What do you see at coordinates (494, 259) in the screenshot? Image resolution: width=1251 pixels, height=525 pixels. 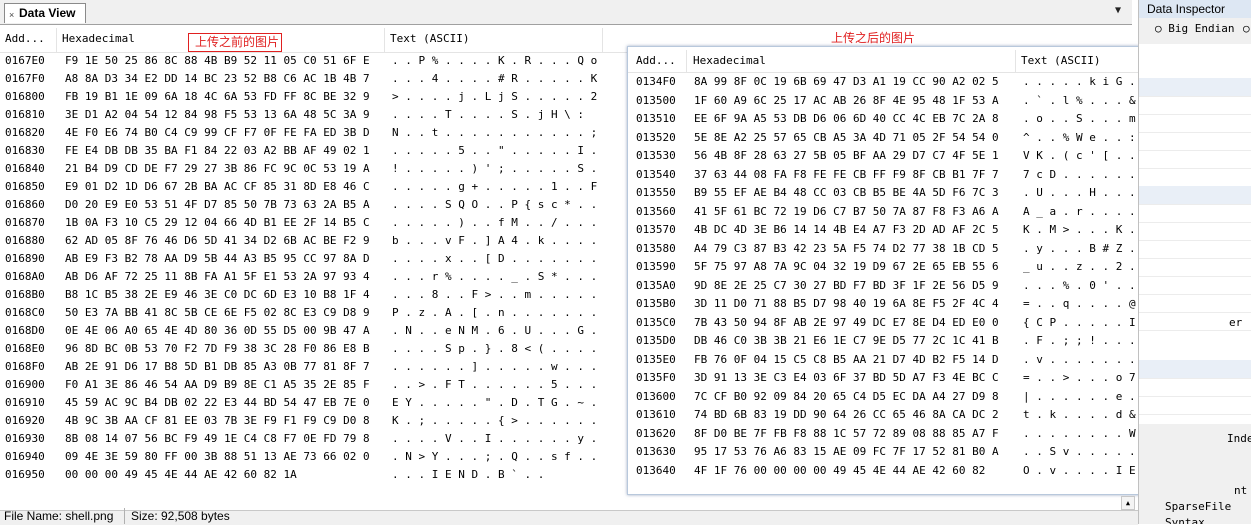 I see `ascii-cell: . . . . x . . [ D . . . . . . .` at bounding box center [494, 259].